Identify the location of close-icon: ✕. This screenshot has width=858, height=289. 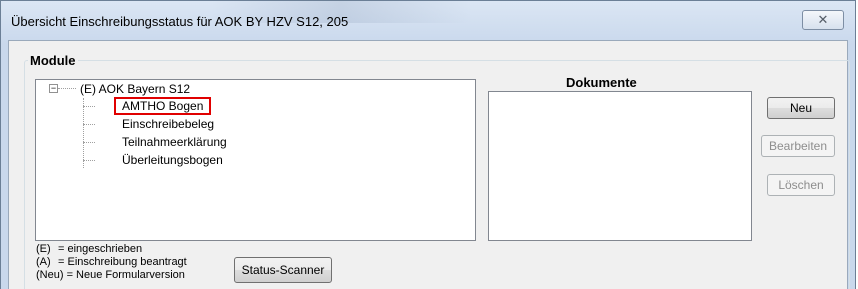
(823, 19).